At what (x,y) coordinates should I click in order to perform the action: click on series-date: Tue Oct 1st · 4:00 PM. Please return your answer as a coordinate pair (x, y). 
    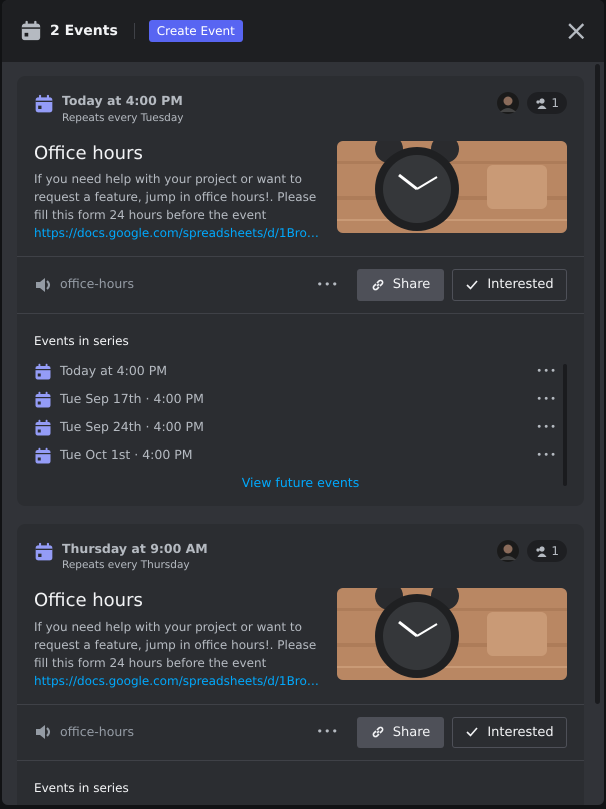
    Looking at the image, I should click on (126, 455).